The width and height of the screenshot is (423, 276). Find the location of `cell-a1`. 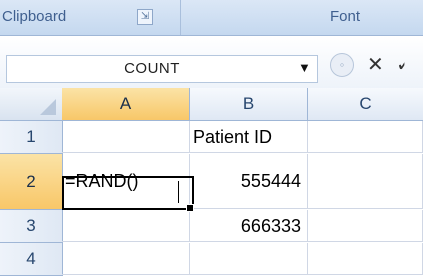

cell-a1 is located at coordinates (126, 137).